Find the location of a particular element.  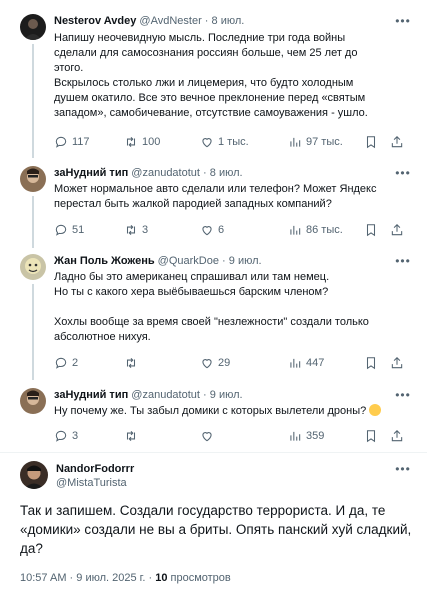

views-button: 97 тыс. is located at coordinates (315, 142).